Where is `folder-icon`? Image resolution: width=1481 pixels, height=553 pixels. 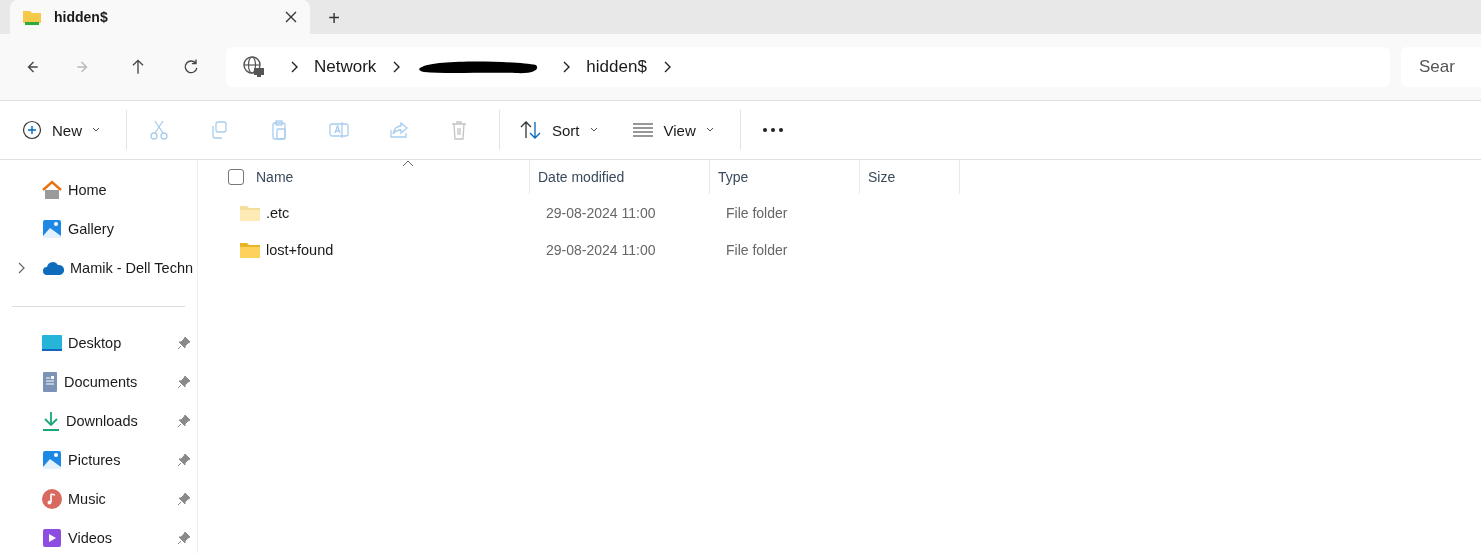 folder-icon is located at coordinates (32, 17).